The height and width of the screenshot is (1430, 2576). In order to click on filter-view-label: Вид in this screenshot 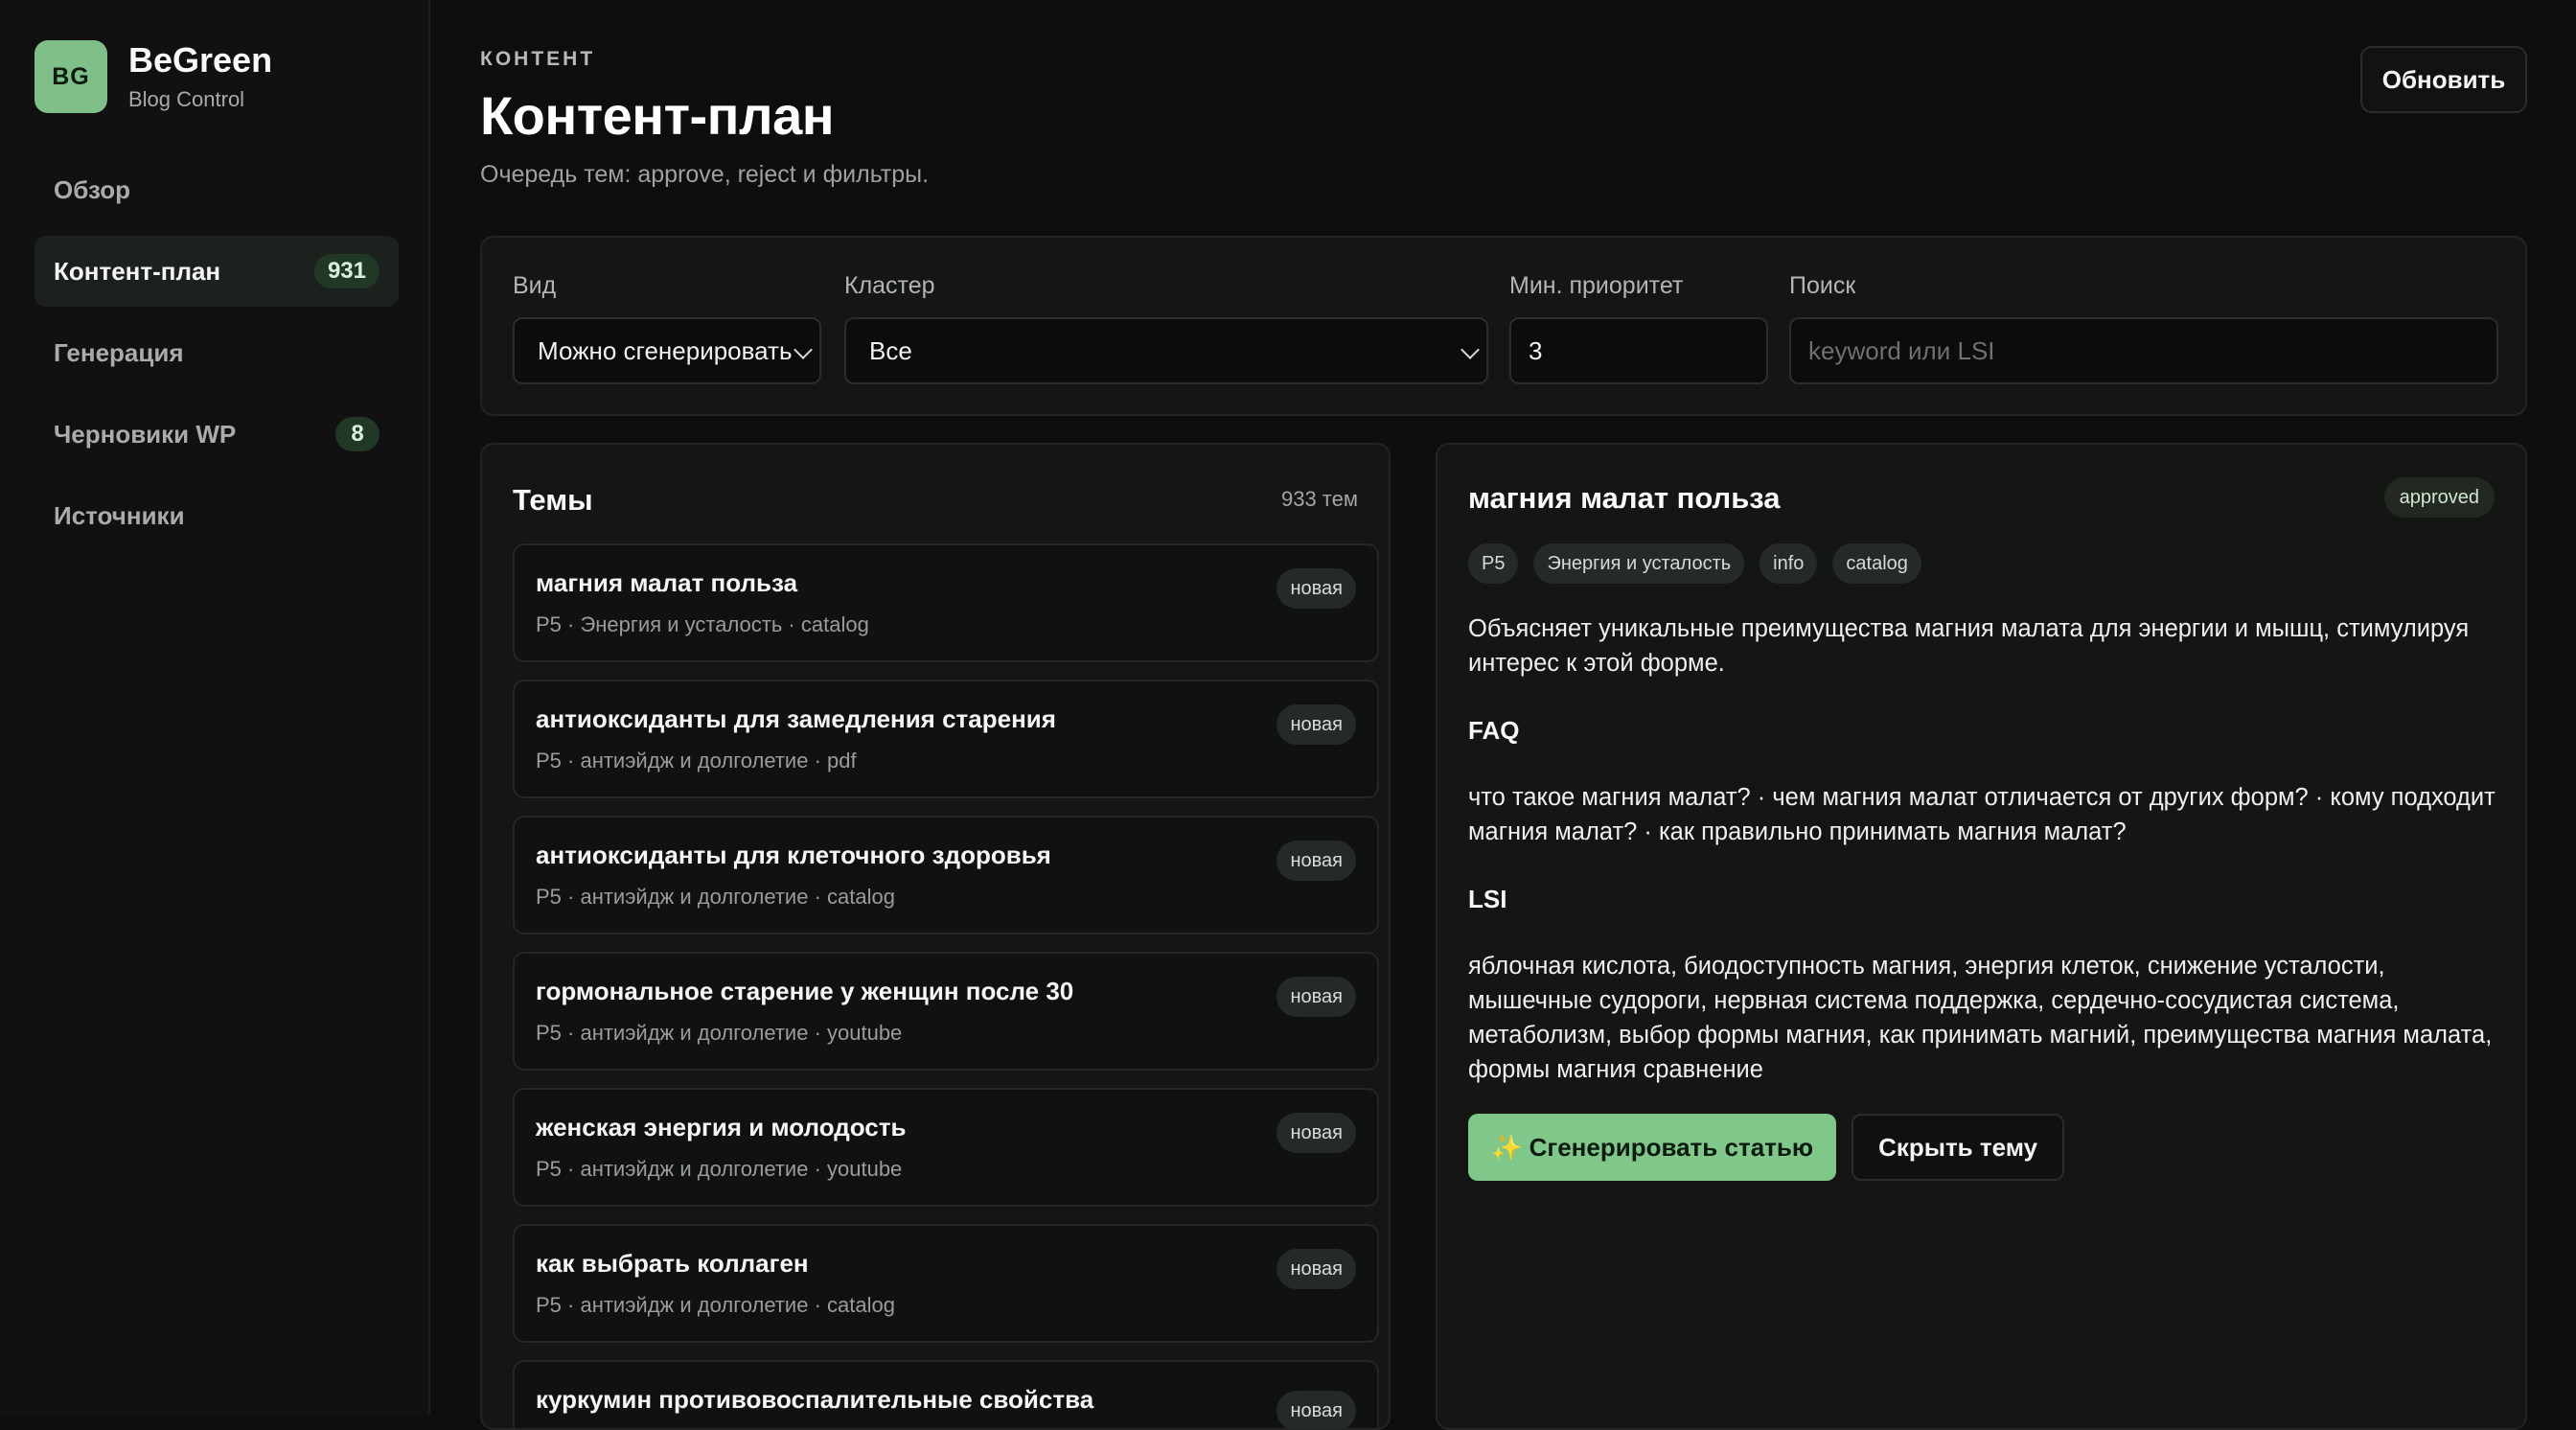, I will do `click(535, 285)`.